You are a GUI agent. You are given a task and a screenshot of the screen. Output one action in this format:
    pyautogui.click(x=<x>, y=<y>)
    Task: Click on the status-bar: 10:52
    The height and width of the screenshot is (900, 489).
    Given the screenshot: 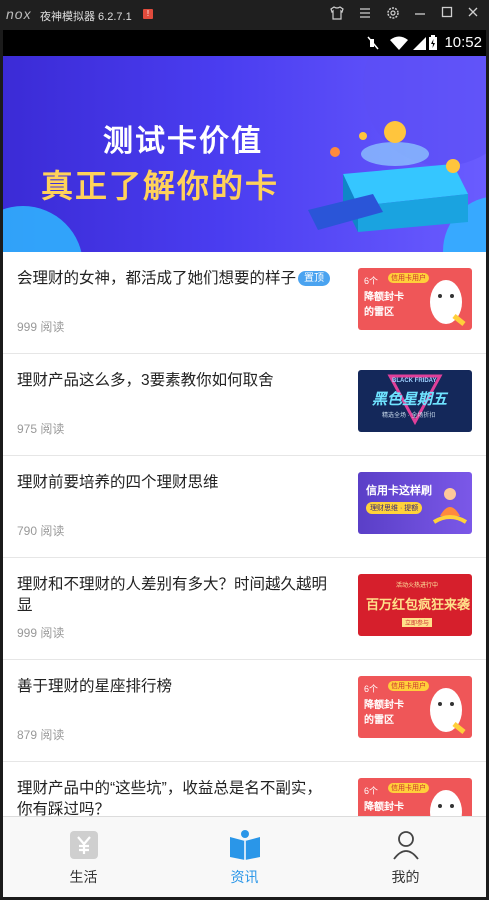 What is the action you would take?
    pyautogui.click(x=244, y=43)
    